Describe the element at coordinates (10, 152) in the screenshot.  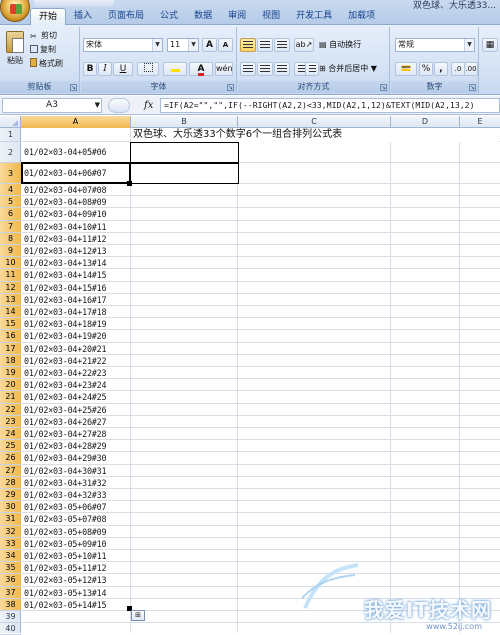
I see `row-header-2: 2` at that location.